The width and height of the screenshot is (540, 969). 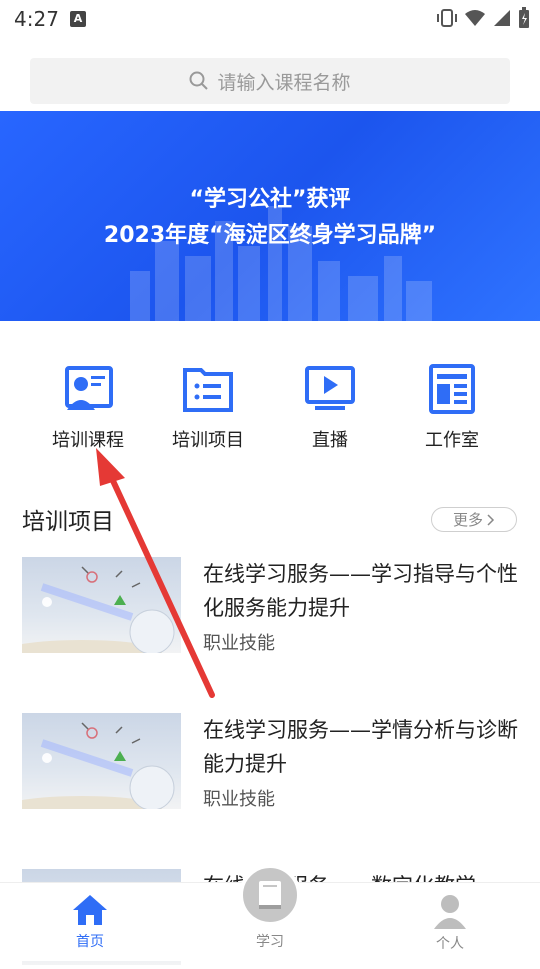 I want to click on quick-link-label: 培训课程, so click(x=88, y=440).